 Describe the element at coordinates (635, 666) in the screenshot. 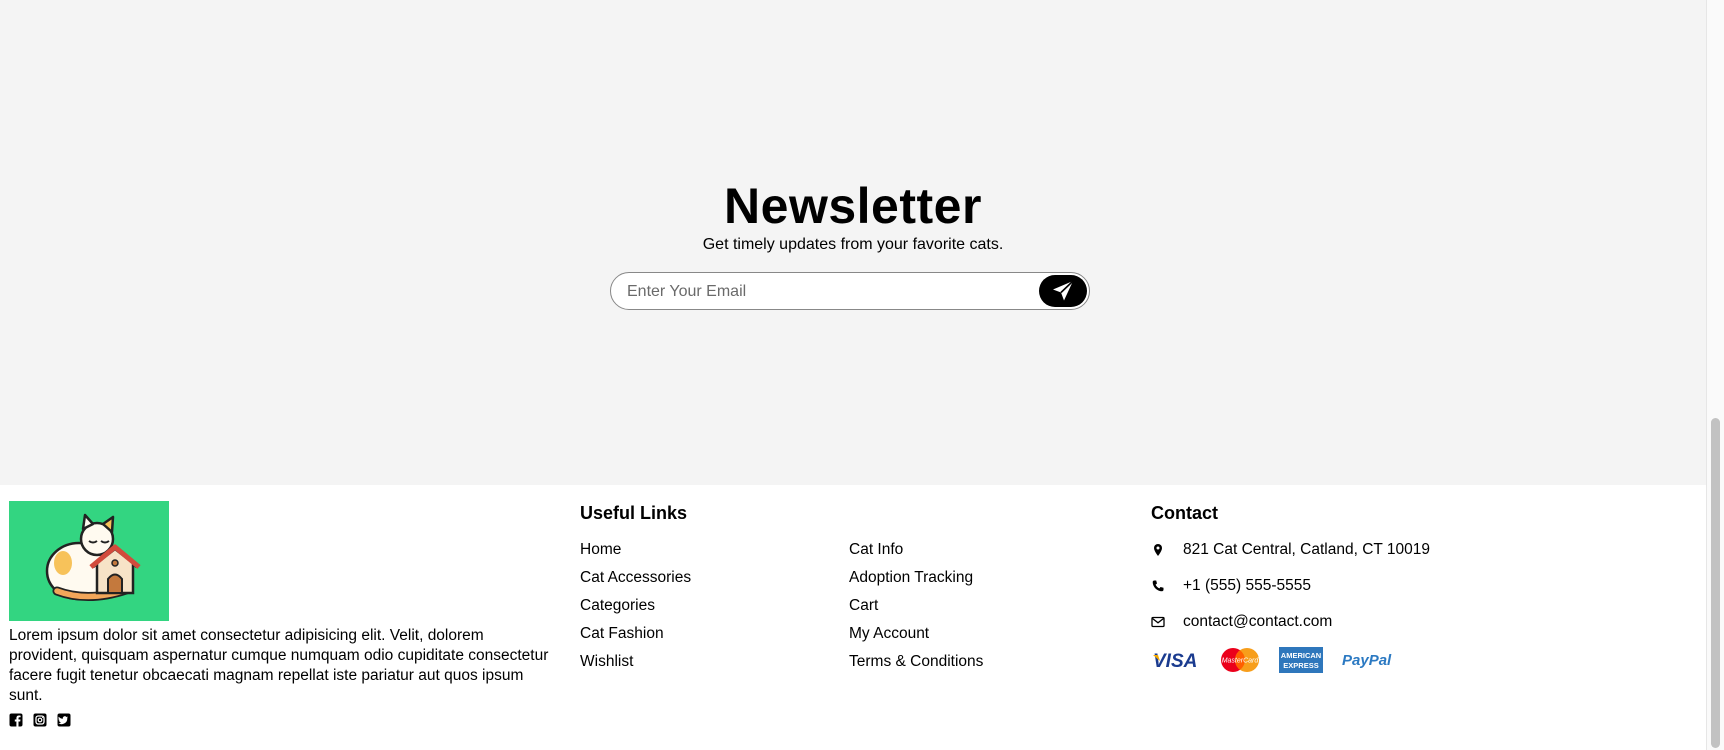

I see `link-wishlist: Wishlist` at that location.